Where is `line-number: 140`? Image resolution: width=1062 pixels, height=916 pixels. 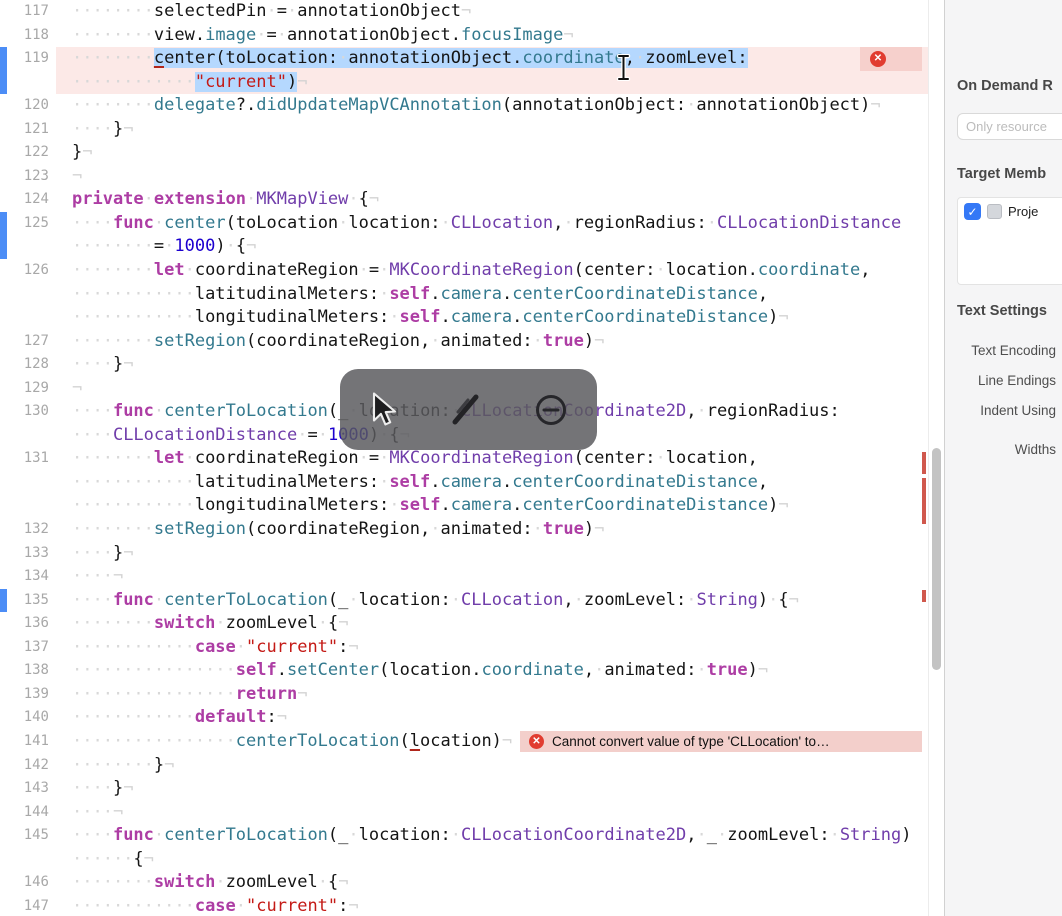 line-number: 140 is located at coordinates (28, 718).